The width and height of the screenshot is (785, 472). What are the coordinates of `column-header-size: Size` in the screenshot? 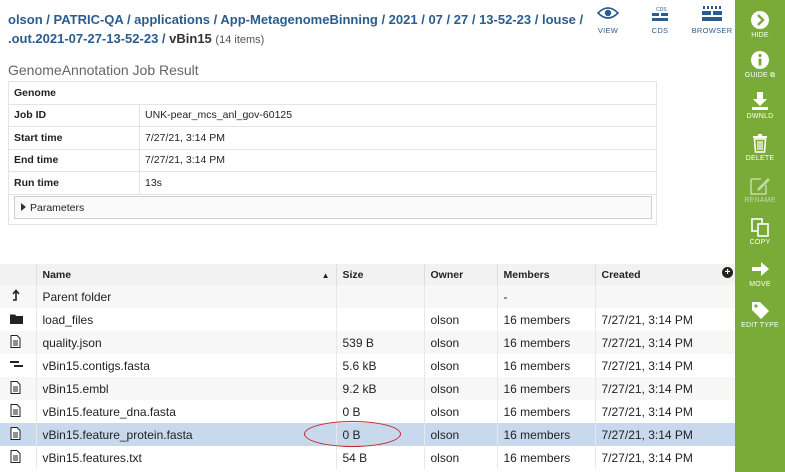 It's located at (379, 274).